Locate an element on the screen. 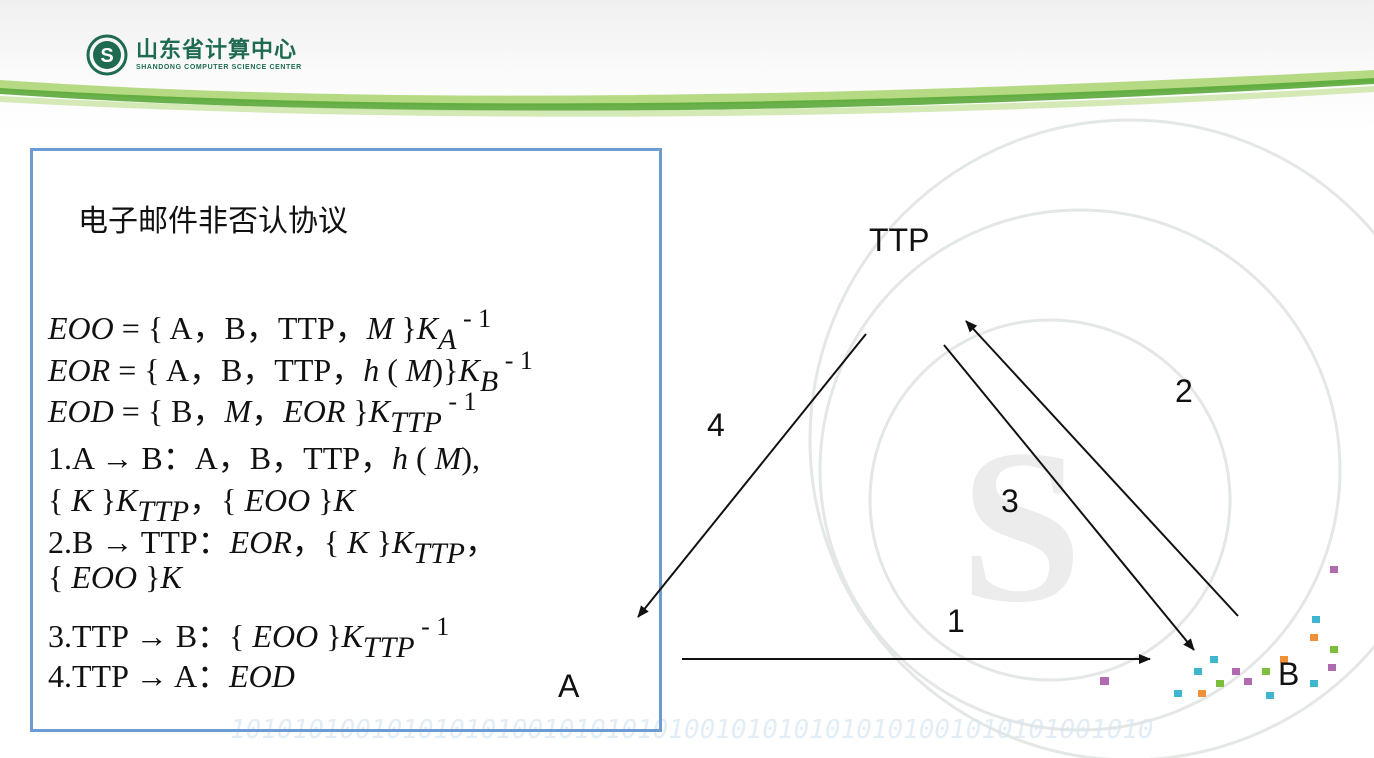 The height and width of the screenshot is (758, 1374). arrow-b-to-ttp is located at coordinates (1102, 468).